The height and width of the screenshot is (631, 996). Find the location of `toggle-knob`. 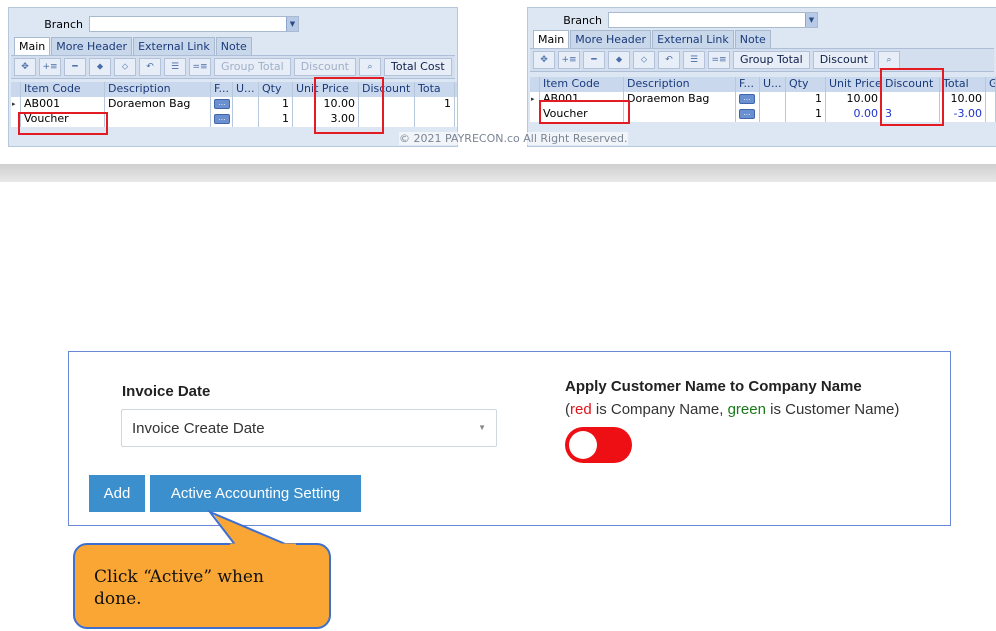

toggle-knob is located at coordinates (583, 445).